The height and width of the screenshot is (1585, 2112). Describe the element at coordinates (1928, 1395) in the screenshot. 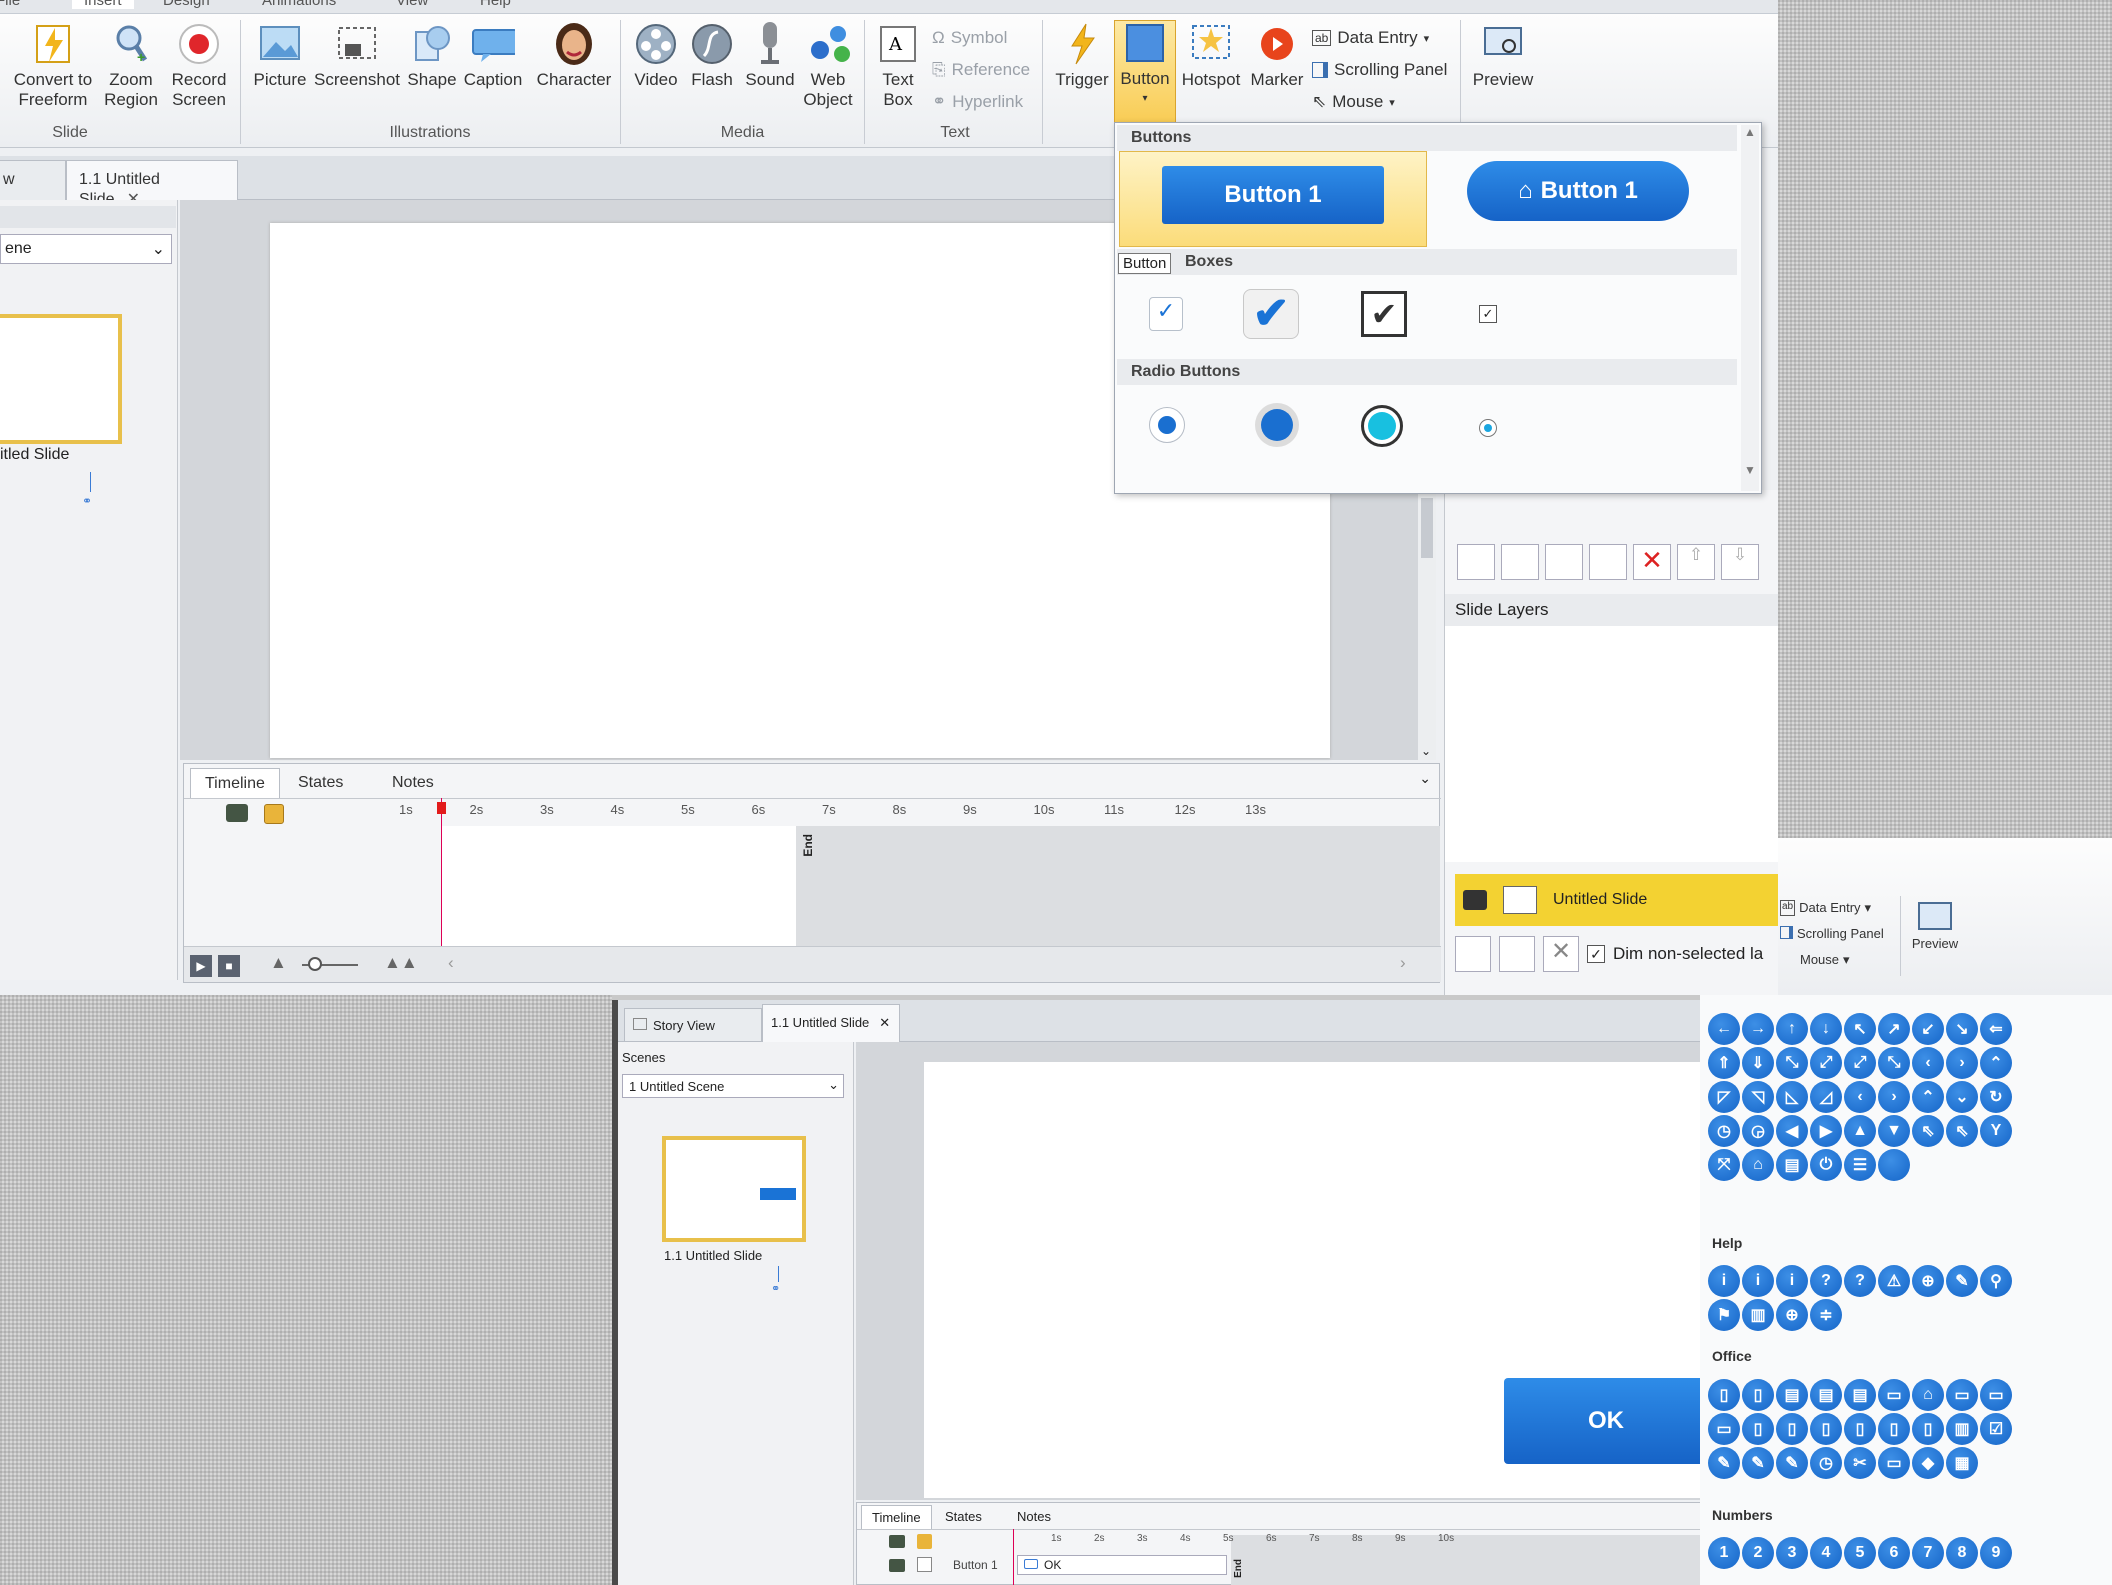

I see `office-icon: ⌂` at that location.